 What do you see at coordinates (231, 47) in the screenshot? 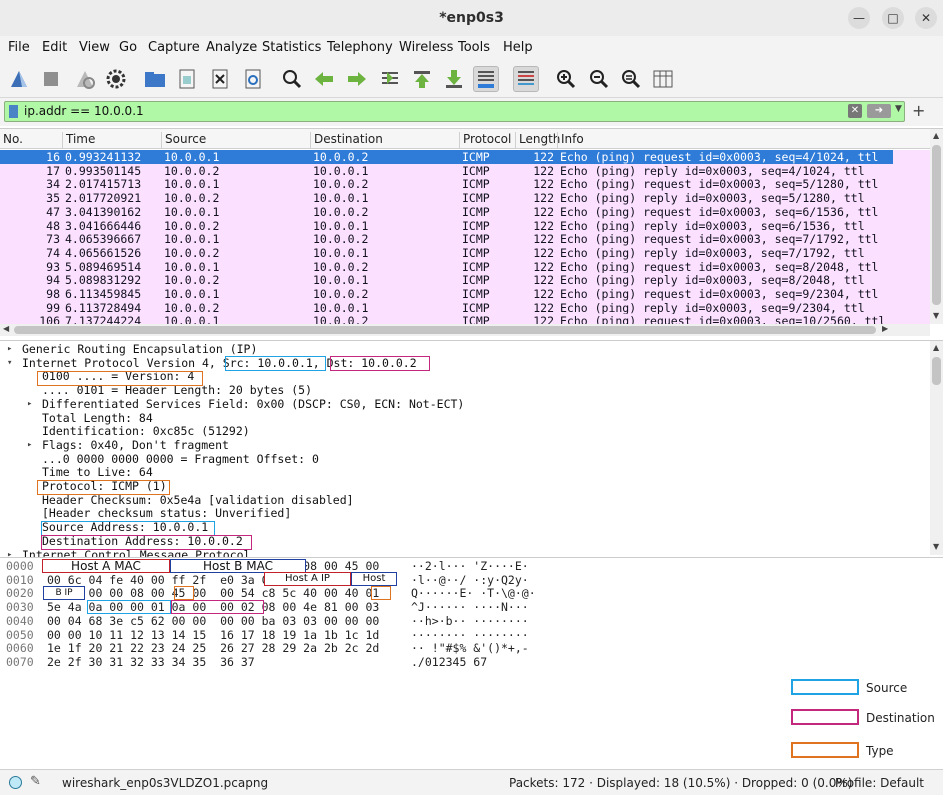
I see `menu-analyze: Analyze` at bounding box center [231, 47].